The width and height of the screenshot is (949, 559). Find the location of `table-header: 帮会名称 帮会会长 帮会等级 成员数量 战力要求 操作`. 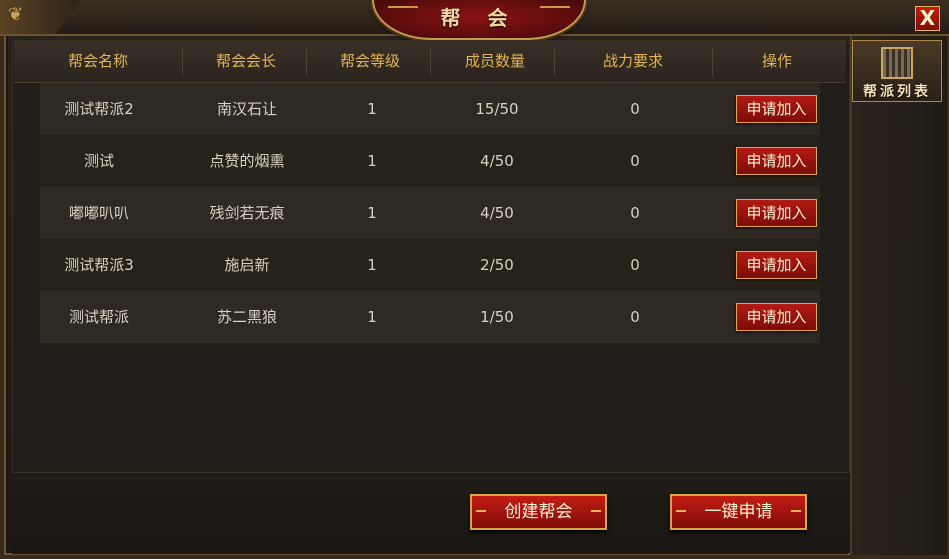

table-header: 帮会名称 帮会会长 帮会等级 成员数量 战力要求 操作 is located at coordinates (430, 61).